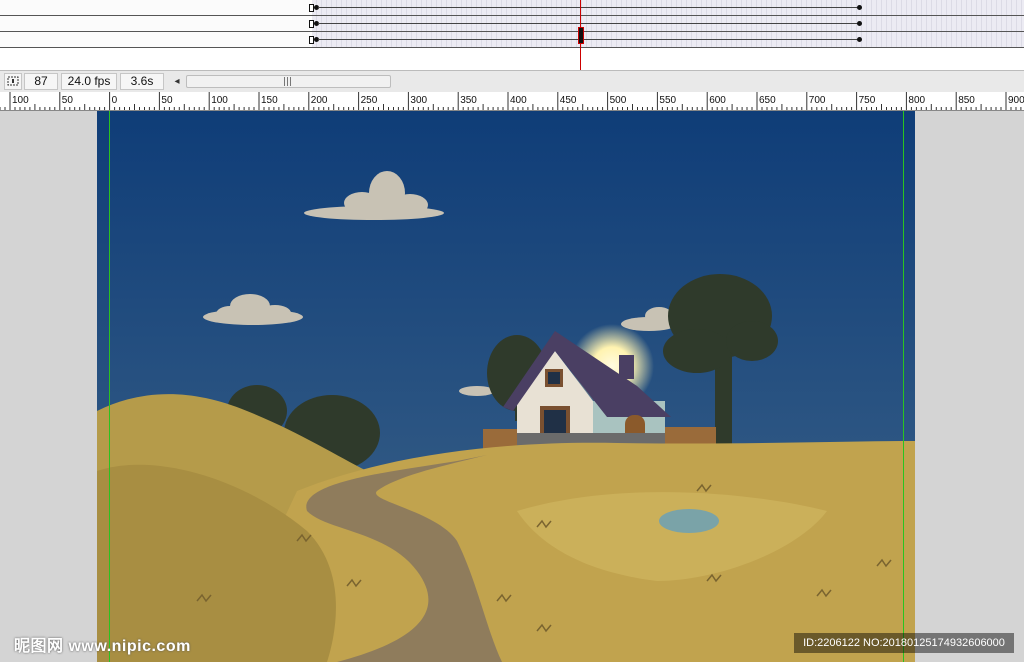 The height and width of the screenshot is (662, 1024). I want to click on ruler-label: 0, so click(115, 100).